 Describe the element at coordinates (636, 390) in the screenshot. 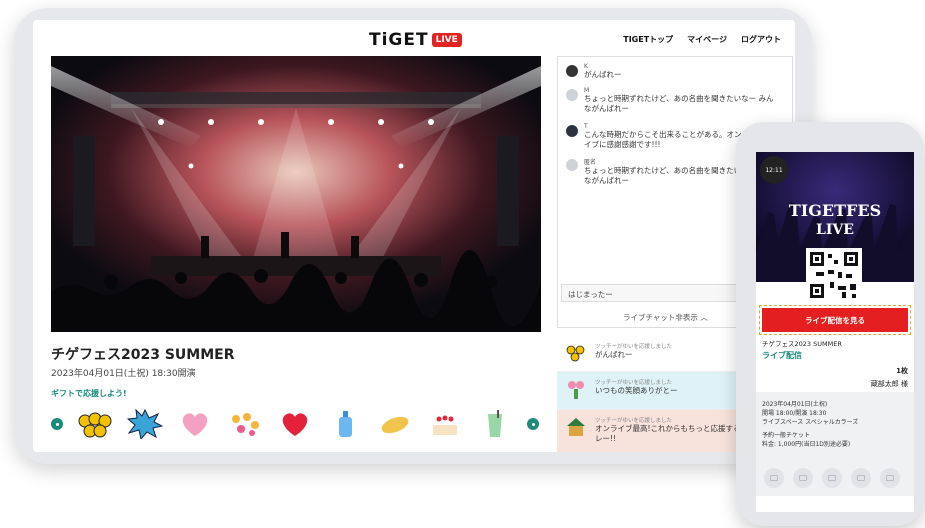

I see `gift-log-text: いつもの笑顔ありがとー` at that location.